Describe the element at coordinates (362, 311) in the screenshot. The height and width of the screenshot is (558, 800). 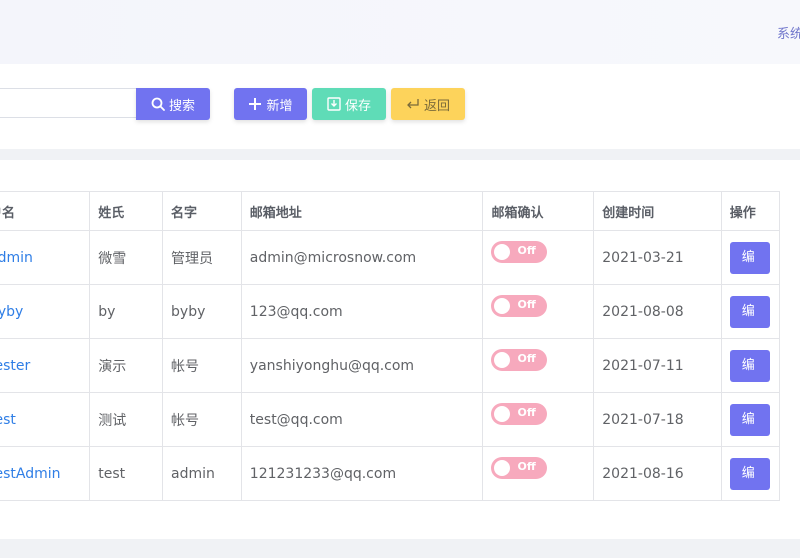
I see `email-cell: 123@qq.com` at that location.